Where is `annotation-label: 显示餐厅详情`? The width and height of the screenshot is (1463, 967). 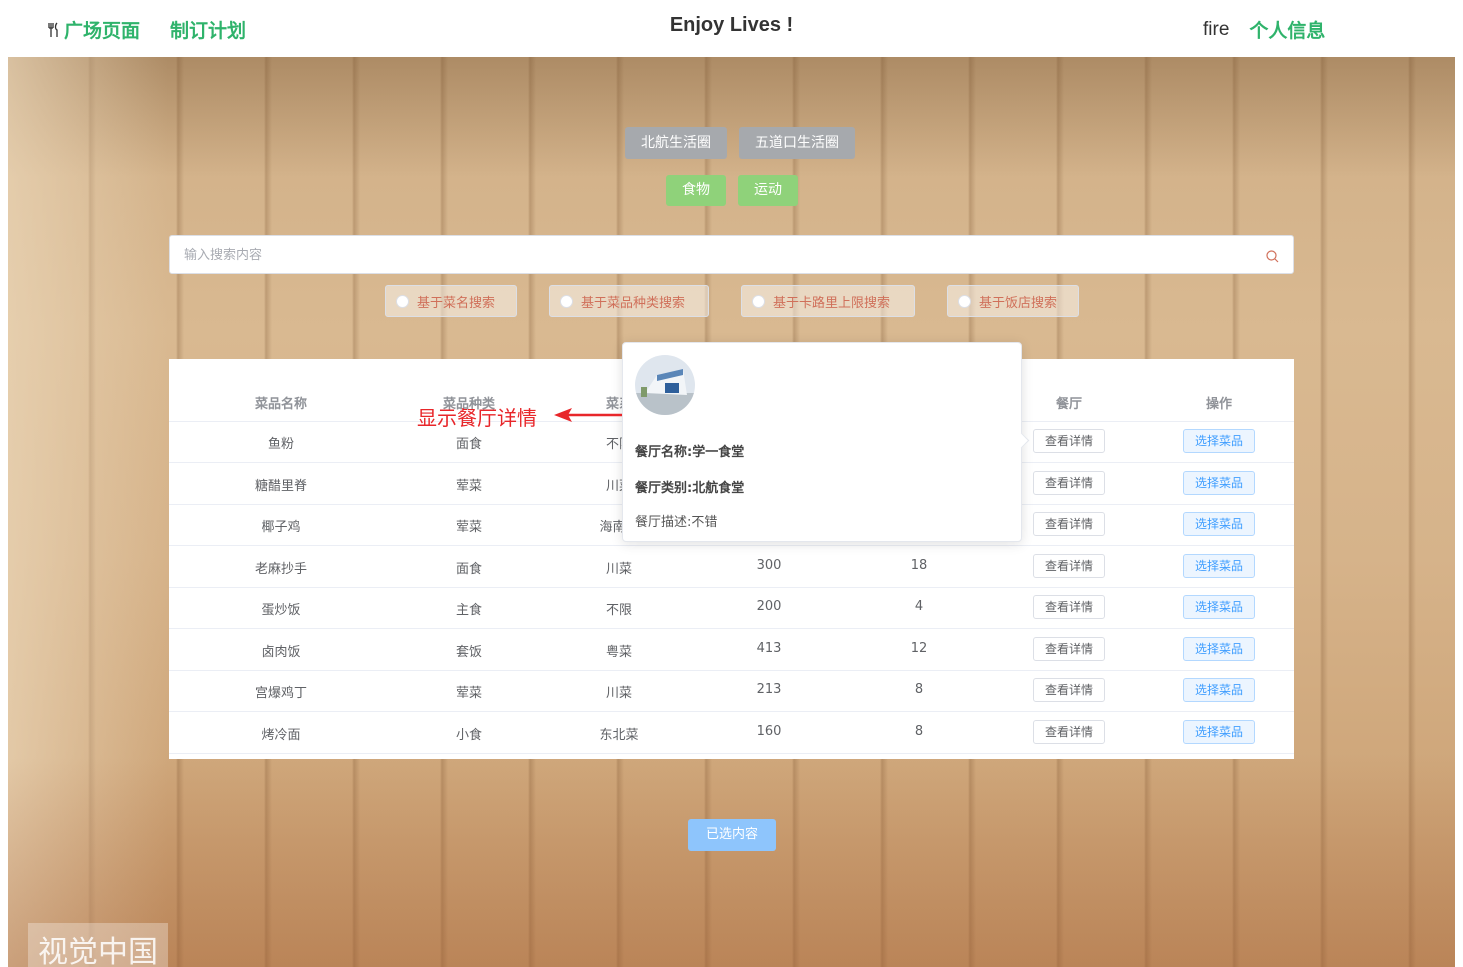
annotation-label: 显示餐厅详情 is located at coordinates (477, 418).